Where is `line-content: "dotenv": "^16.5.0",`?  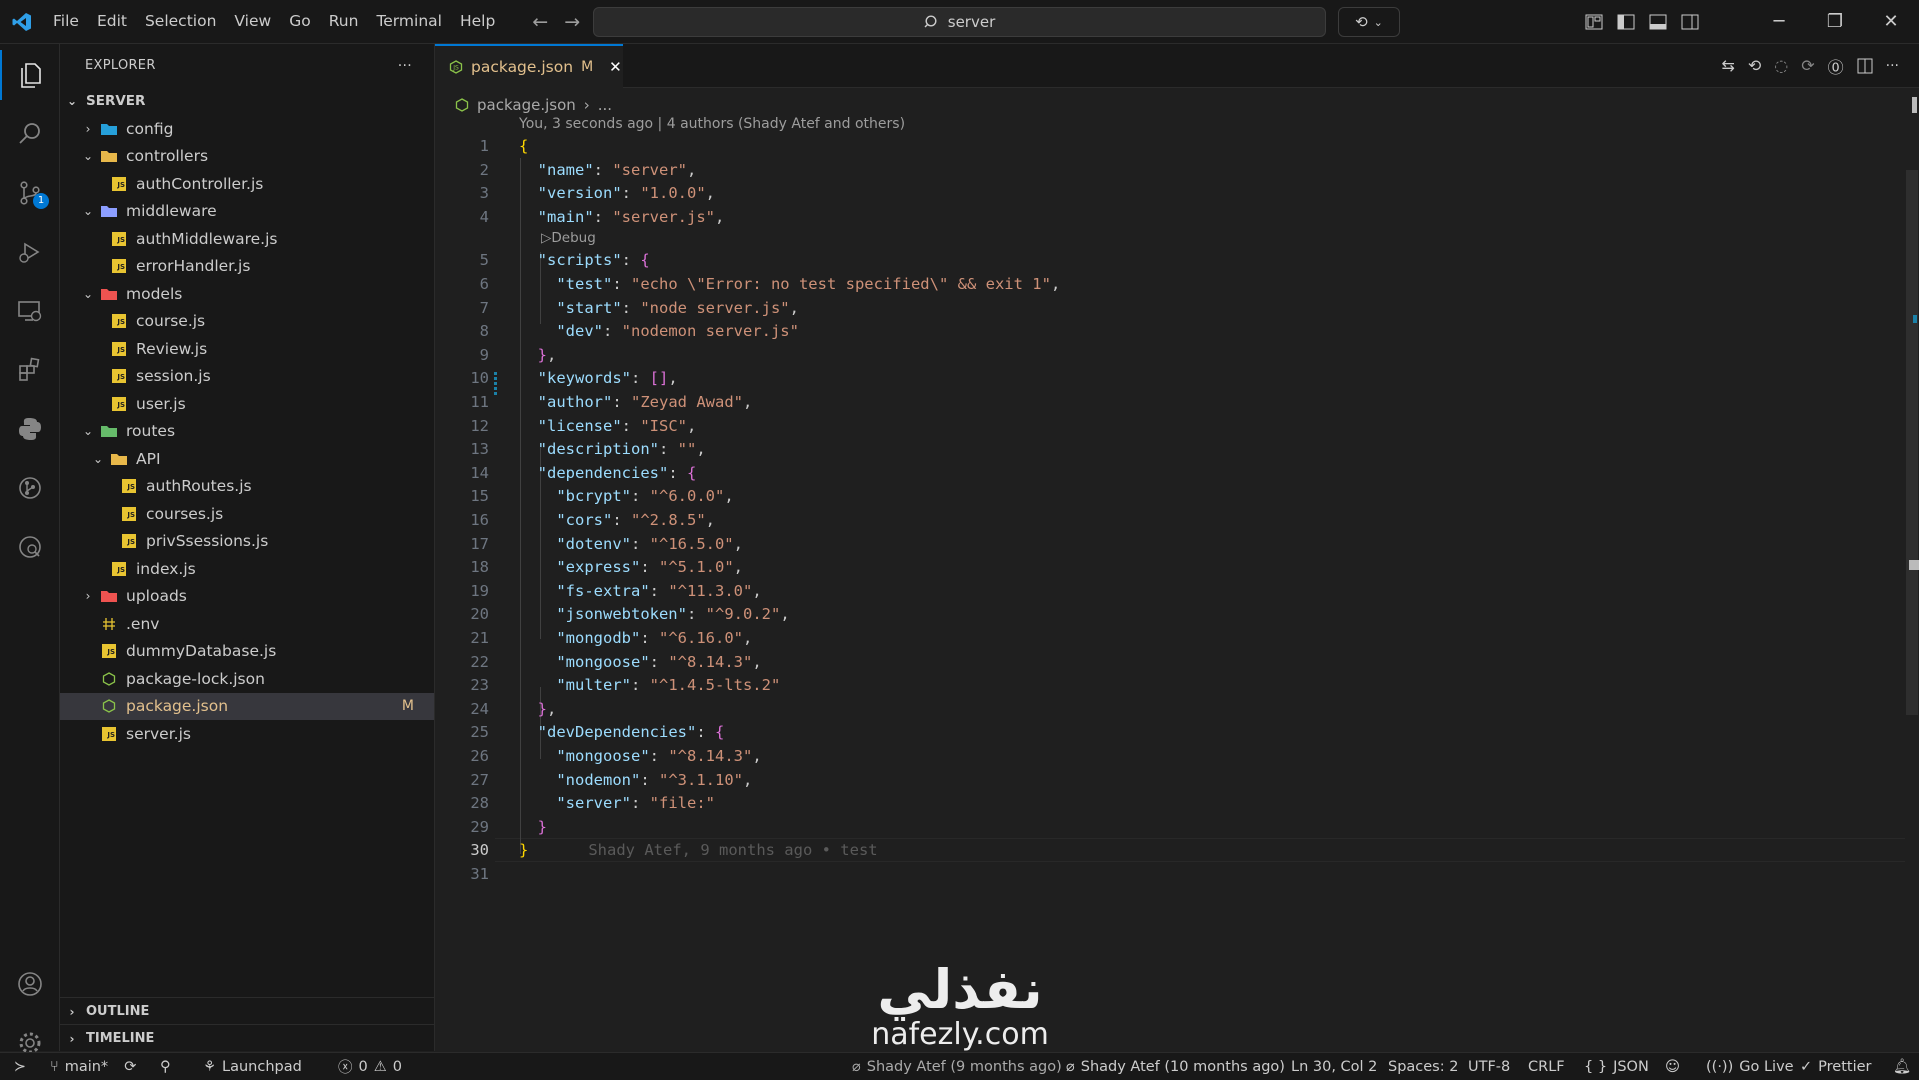
line-content: "dotenv": "^16.5.0", is located at coordinates (631, 544).